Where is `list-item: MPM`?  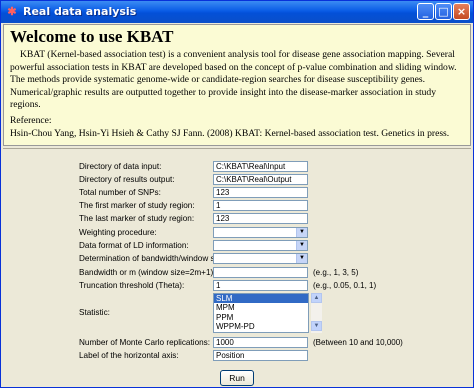 list-item: MPM is located at coordinates (261, 307).